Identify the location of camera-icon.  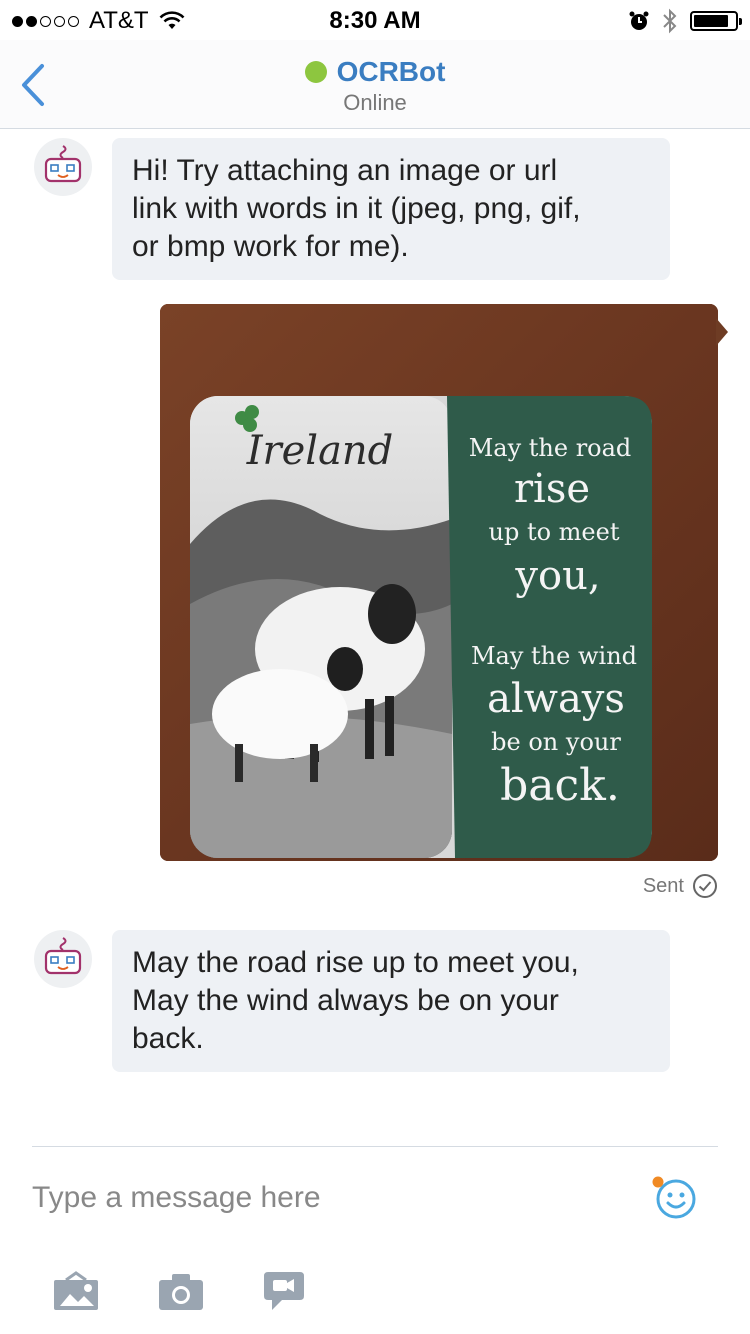
(181, 1291).